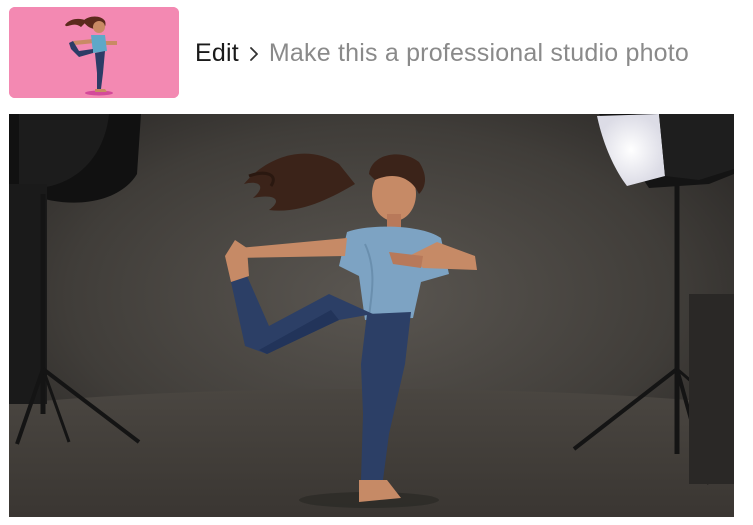 The width and height of the screenshot is (753, 525). I want to click on breadcrumb-edit-link: Edit, so click(217, 53).